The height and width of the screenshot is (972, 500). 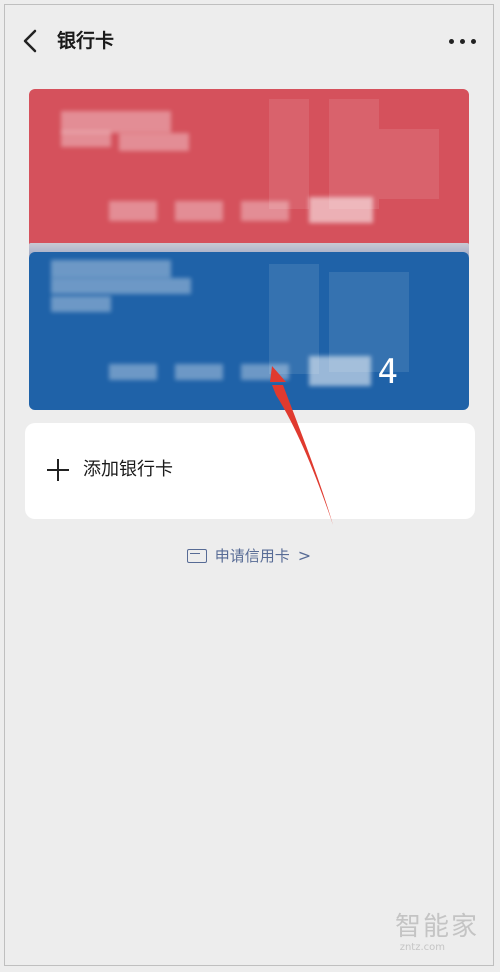 I want to click on card-icon, so click(x=196, y=555).